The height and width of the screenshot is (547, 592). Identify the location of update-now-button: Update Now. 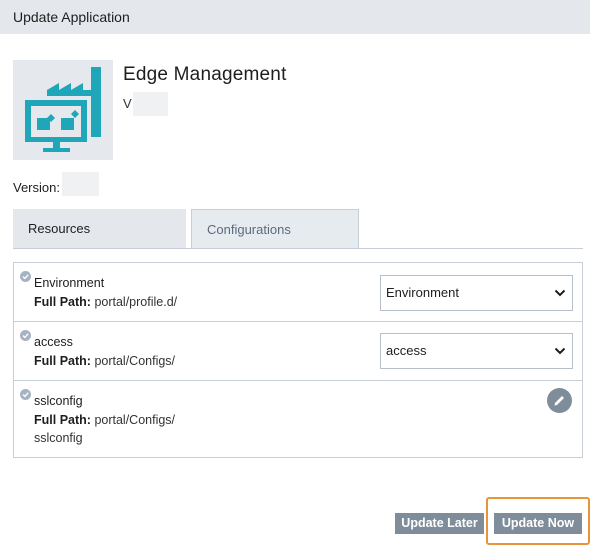
(538, 523).